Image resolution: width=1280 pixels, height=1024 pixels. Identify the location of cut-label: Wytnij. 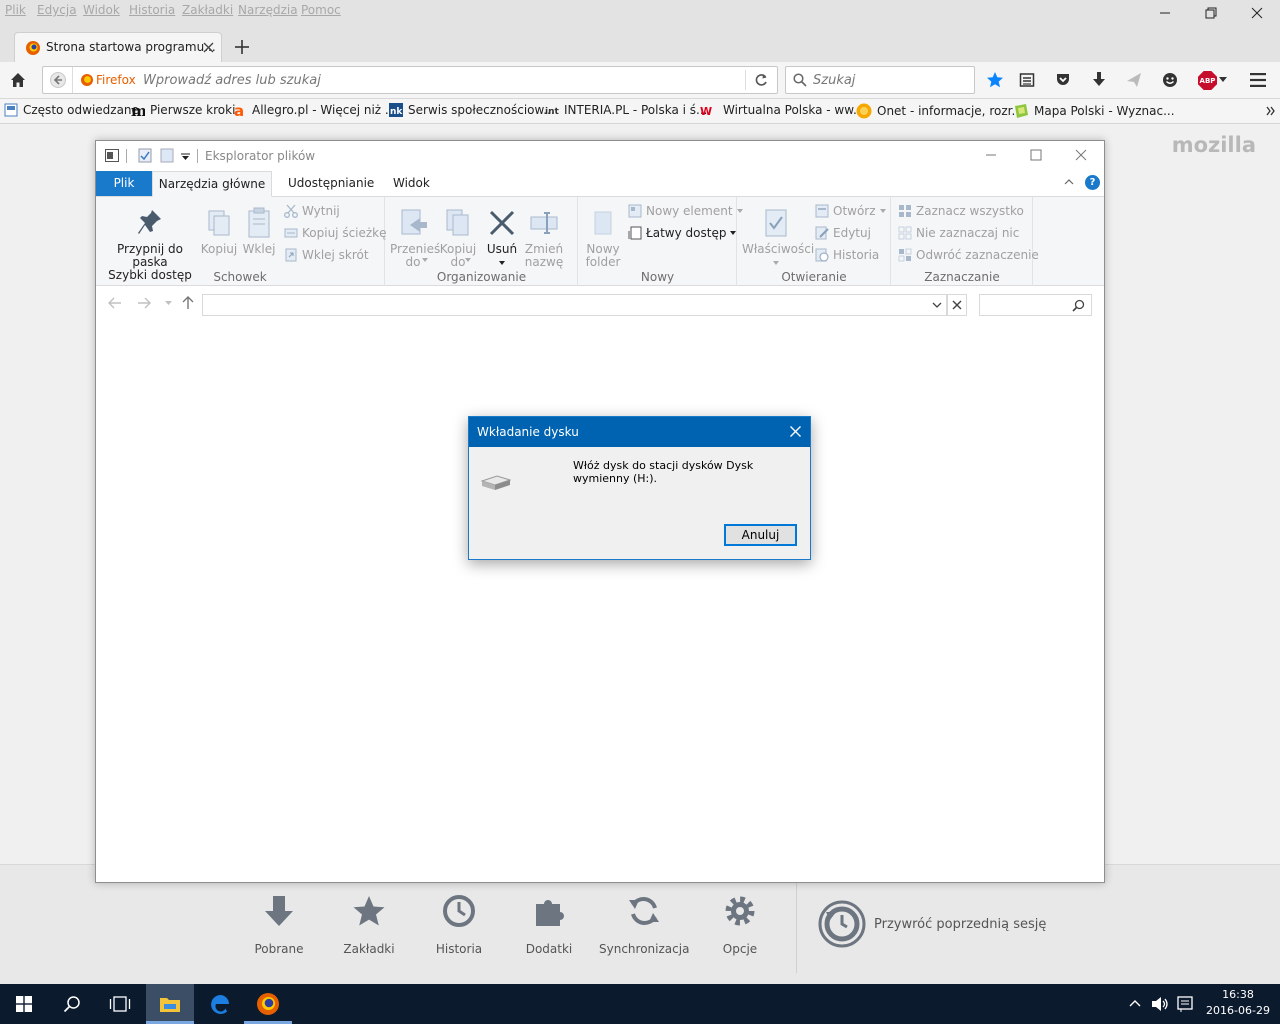
(321, 211).